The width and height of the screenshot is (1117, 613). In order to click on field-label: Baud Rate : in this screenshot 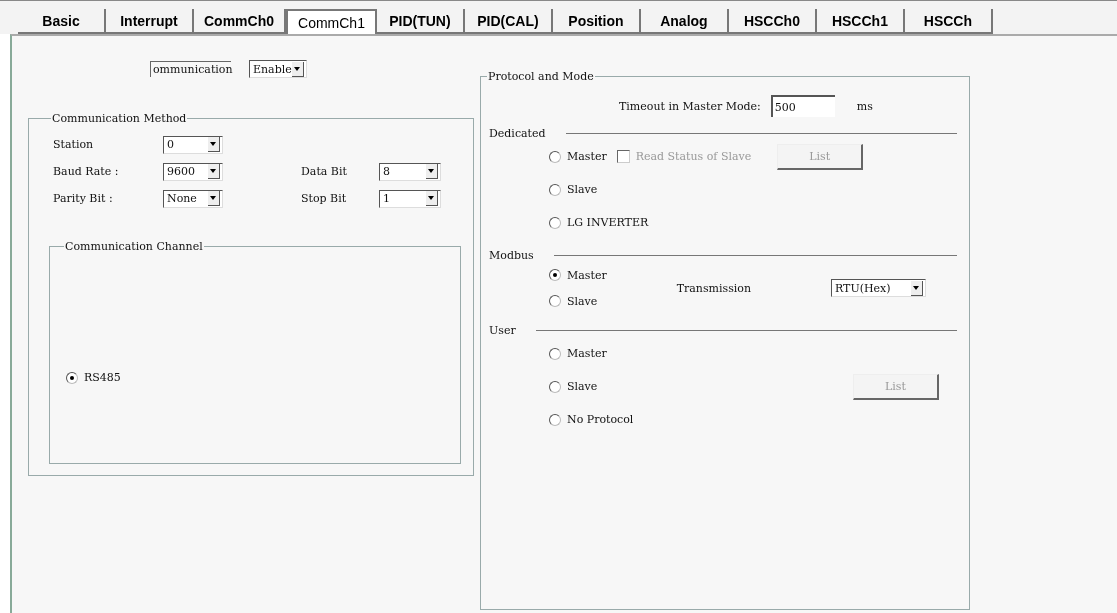, I will do `click(86, 171)`.